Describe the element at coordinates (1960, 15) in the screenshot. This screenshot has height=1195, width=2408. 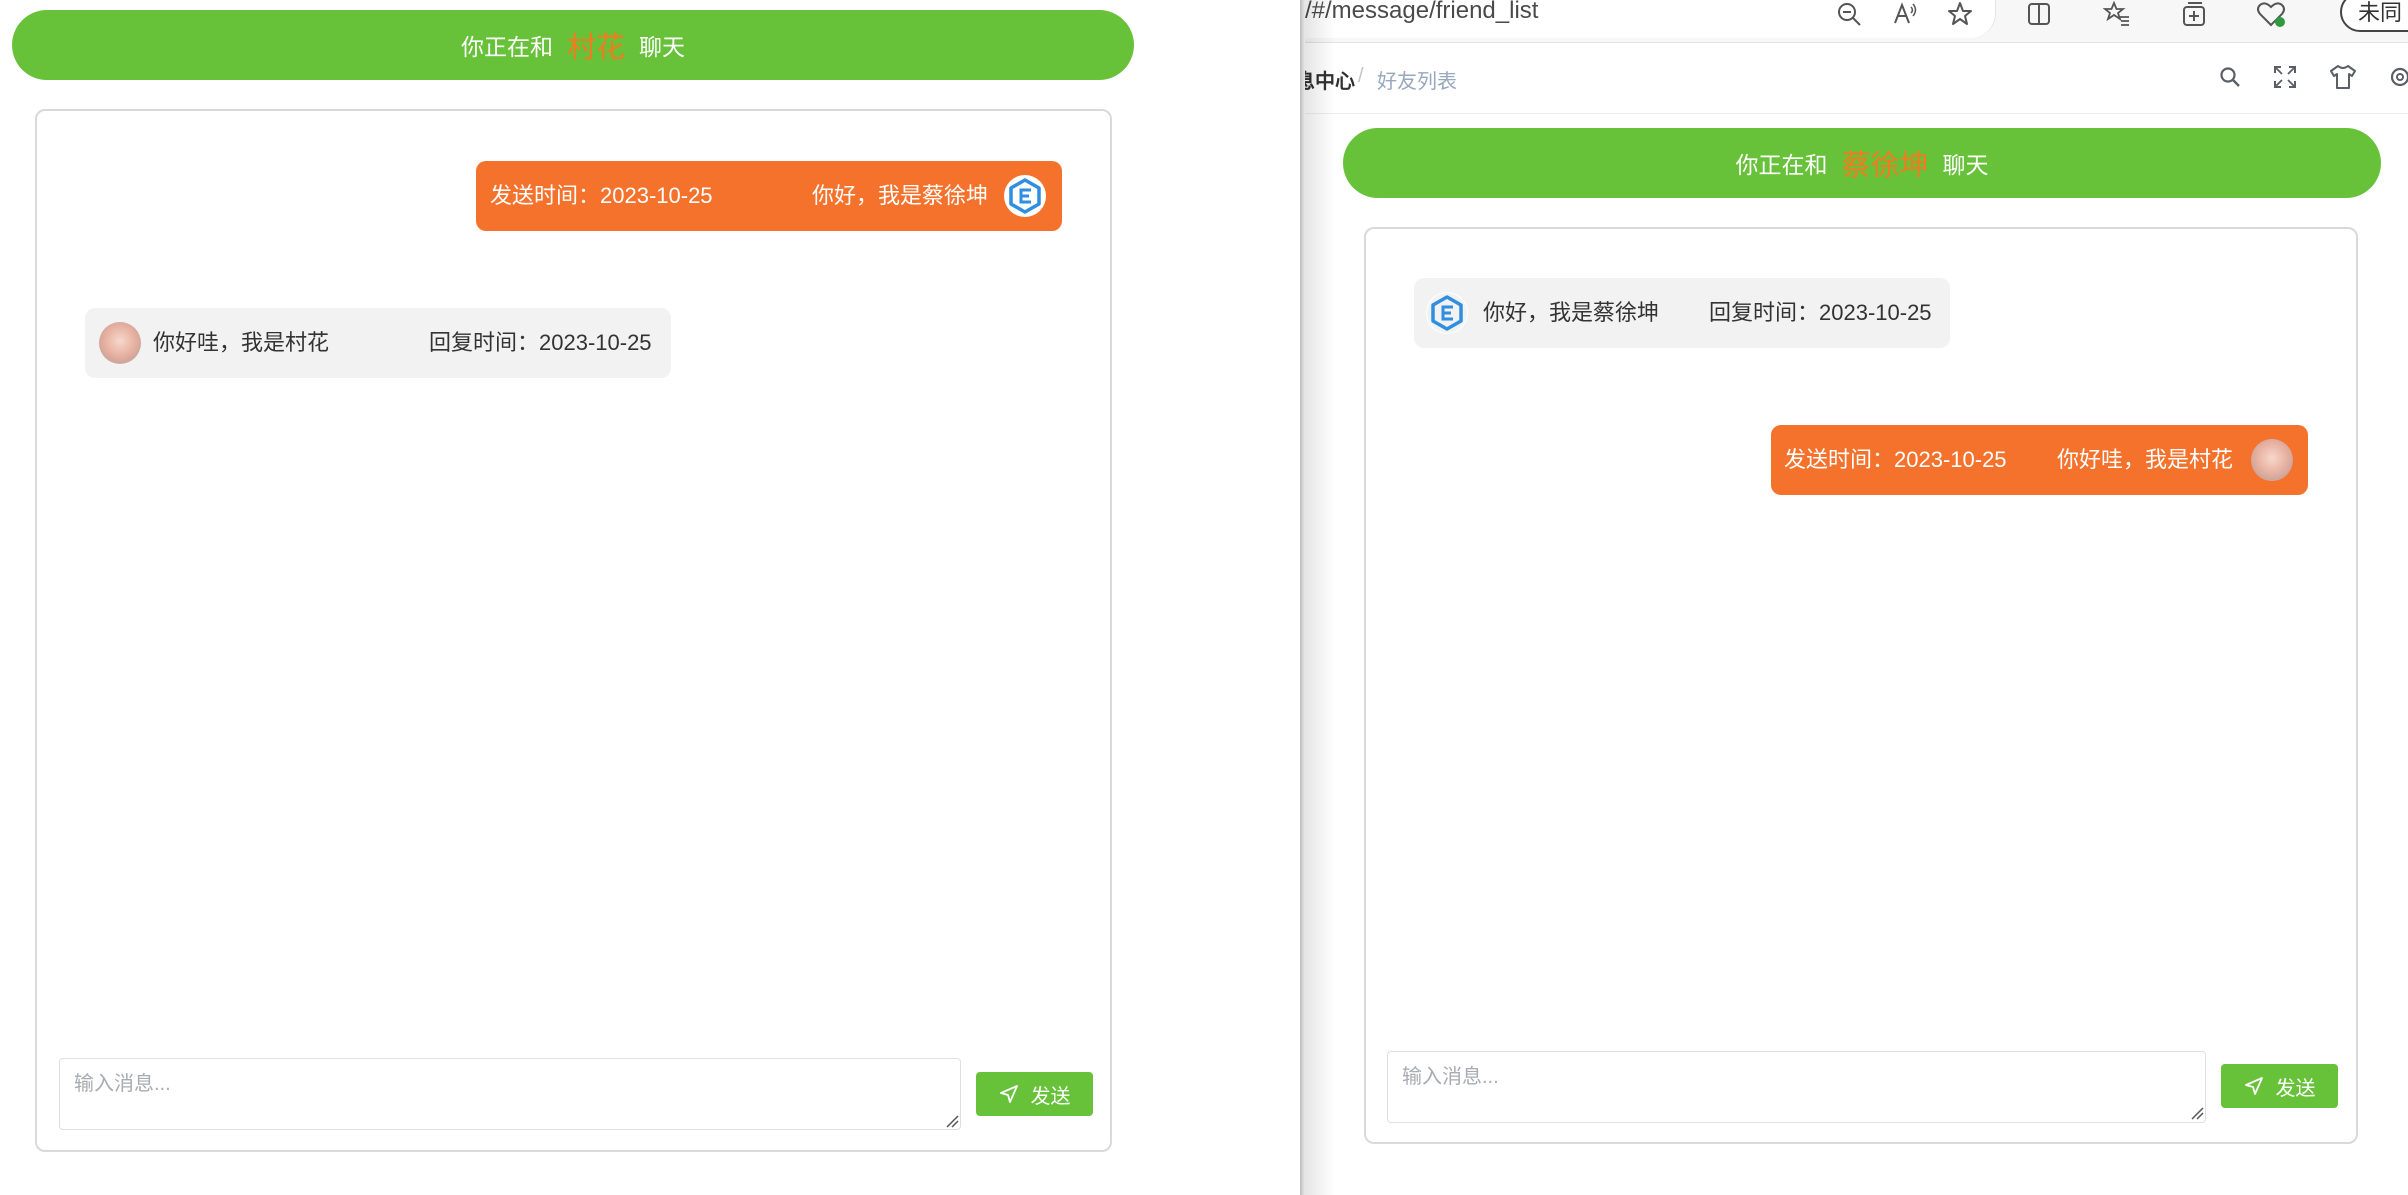
I see `favorite-star-icon` at that location.